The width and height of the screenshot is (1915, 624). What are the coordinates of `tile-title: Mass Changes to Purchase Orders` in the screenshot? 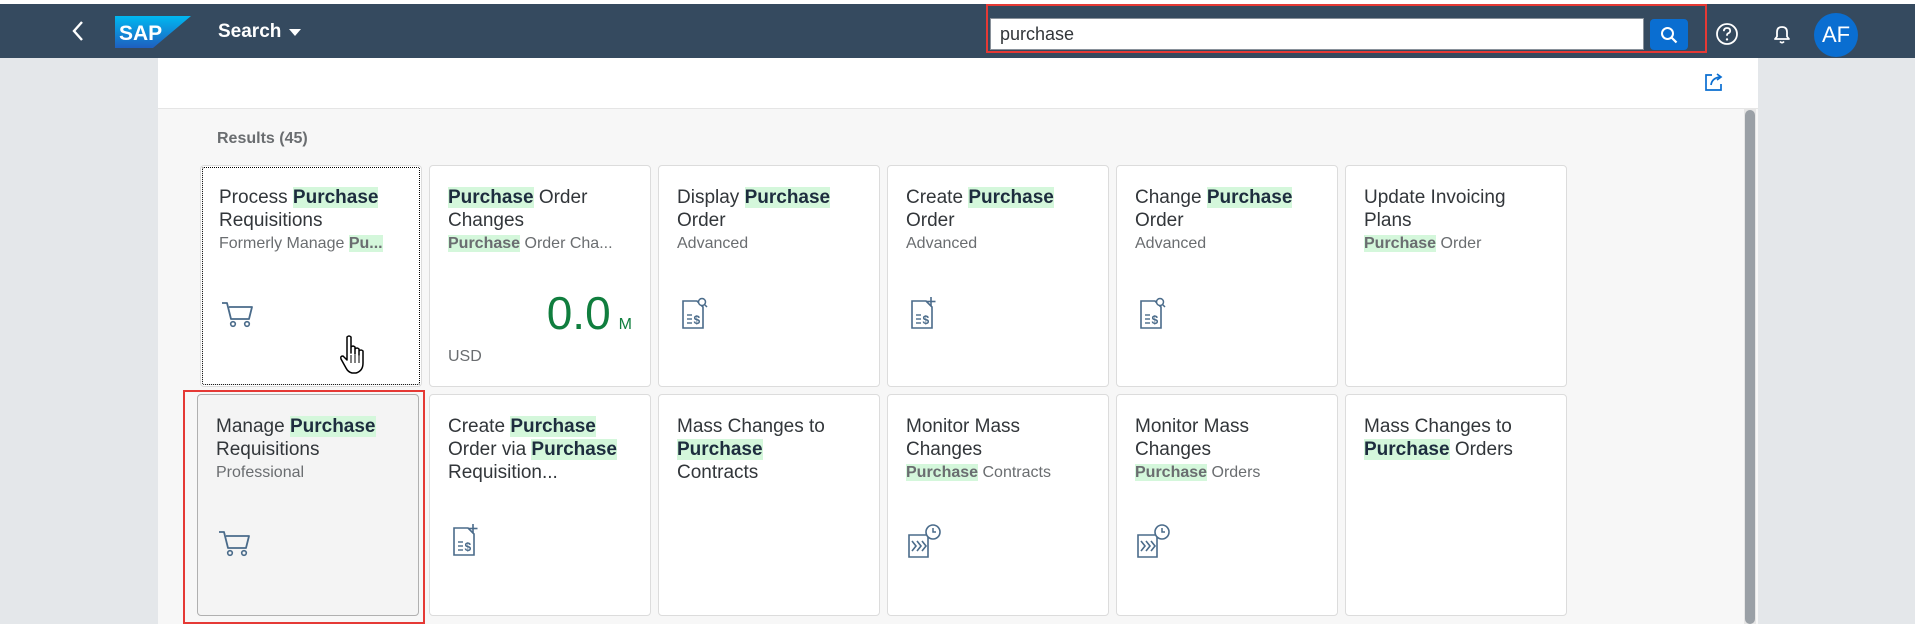 It's located at (1438, 438).